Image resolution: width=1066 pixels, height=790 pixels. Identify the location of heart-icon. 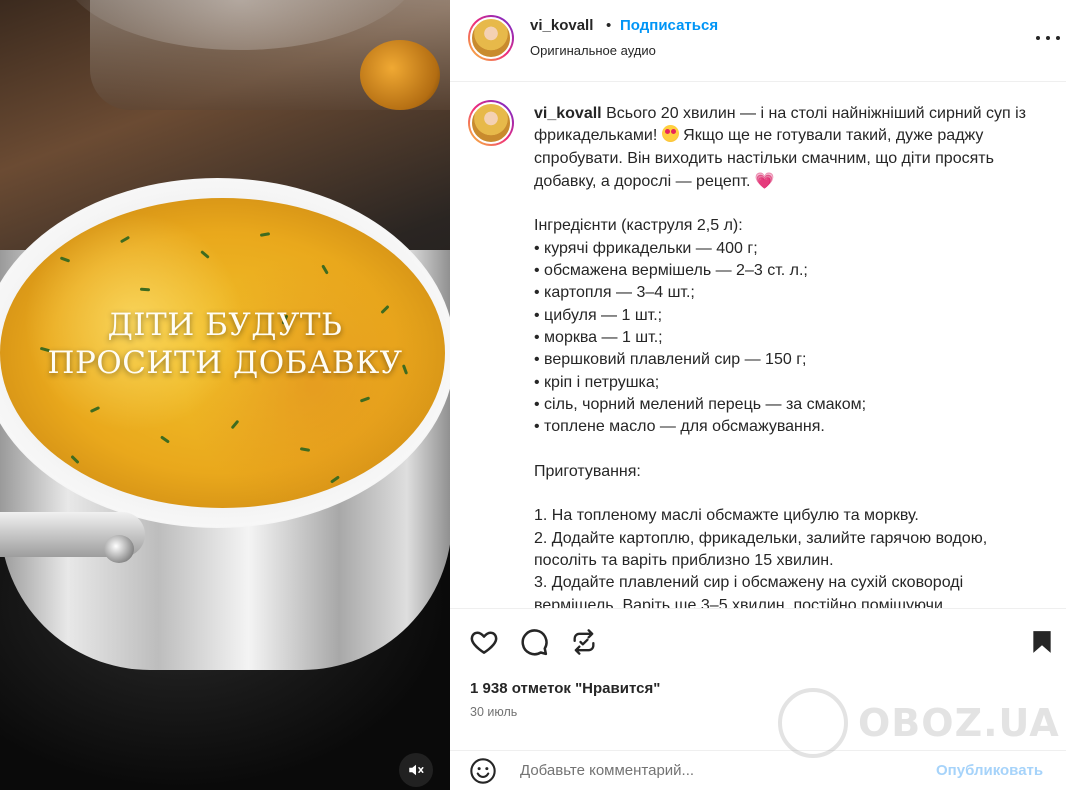
(484, 642).